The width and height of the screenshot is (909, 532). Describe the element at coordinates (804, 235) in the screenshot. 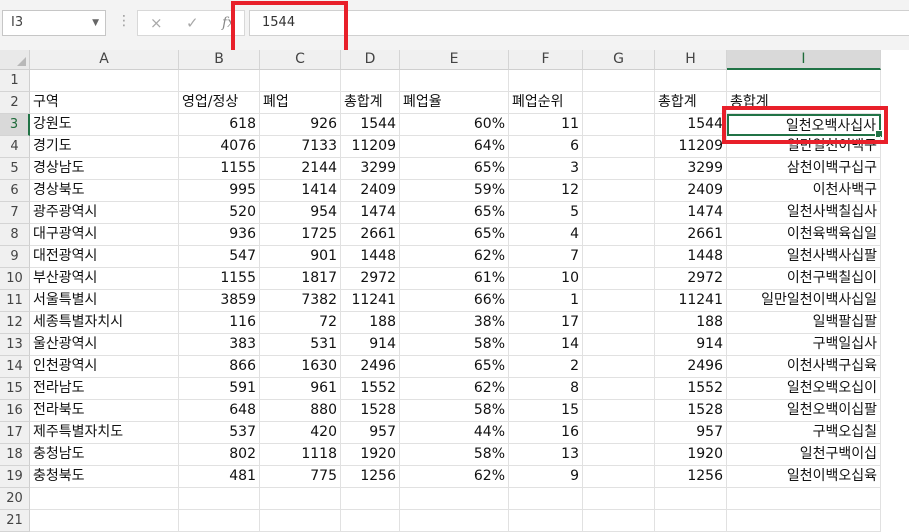

I see `cell-i8: 이천육백육십일` at that location.